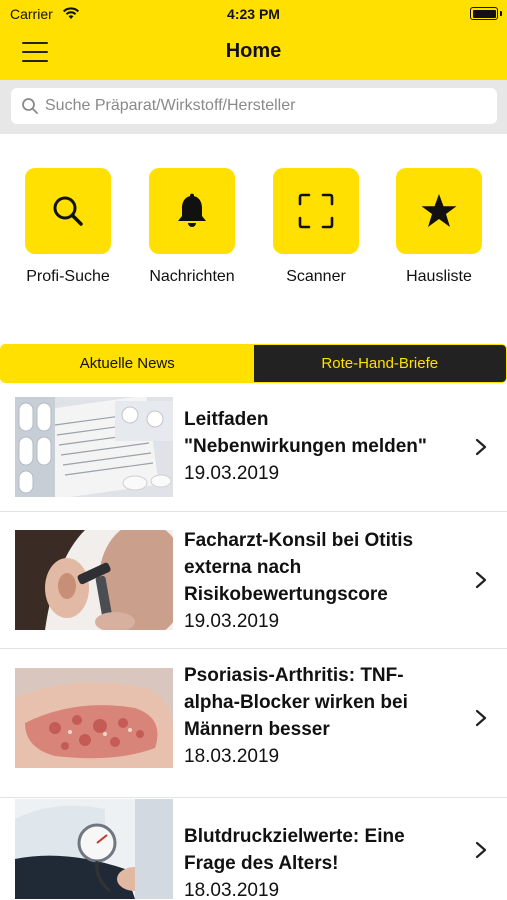 This screenshot has height=900, width=507. What do you see at coordinates (299, 540) in the screenshot?
I see `news-title-line: Facharzt-Konsil bei Otitis` at bounding box center [299, 540].